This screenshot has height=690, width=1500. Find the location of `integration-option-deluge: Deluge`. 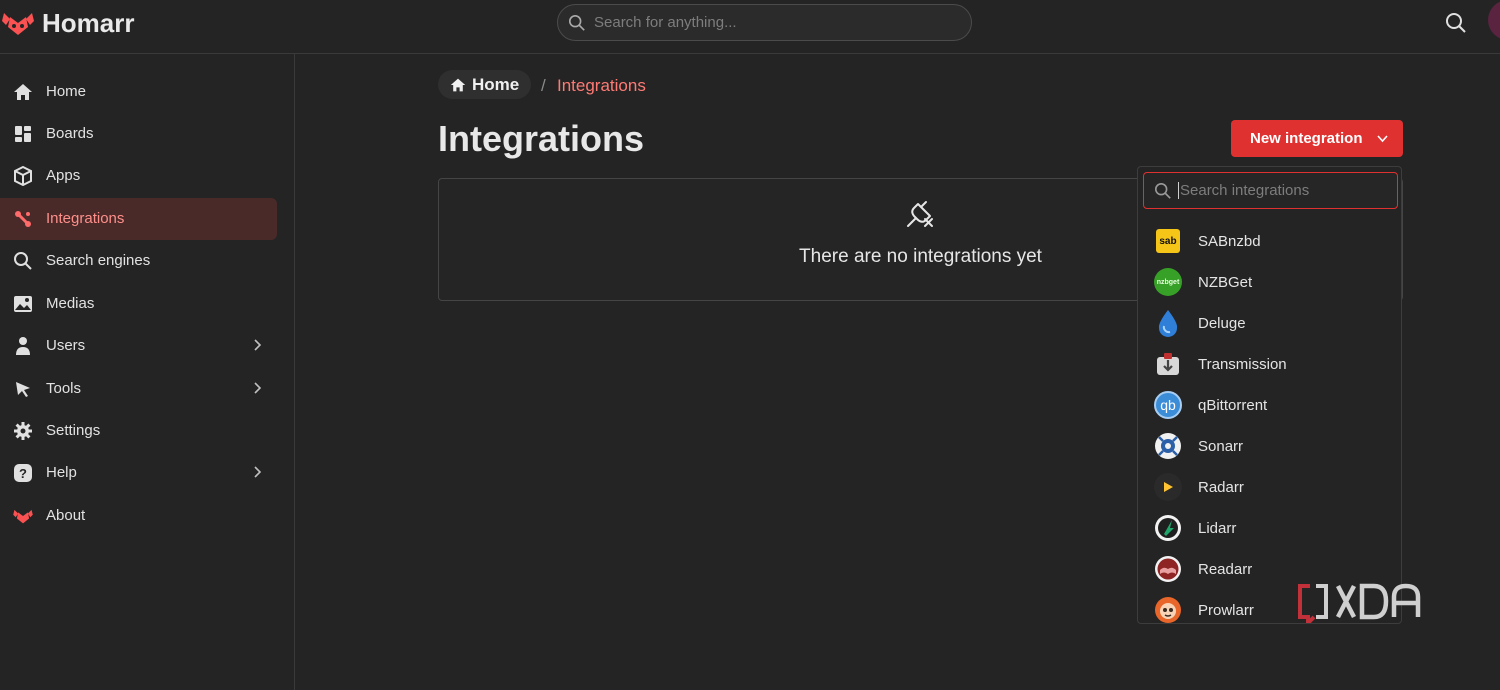

integration-option-deluge: Deluge is located at coordinates (1269, 323).